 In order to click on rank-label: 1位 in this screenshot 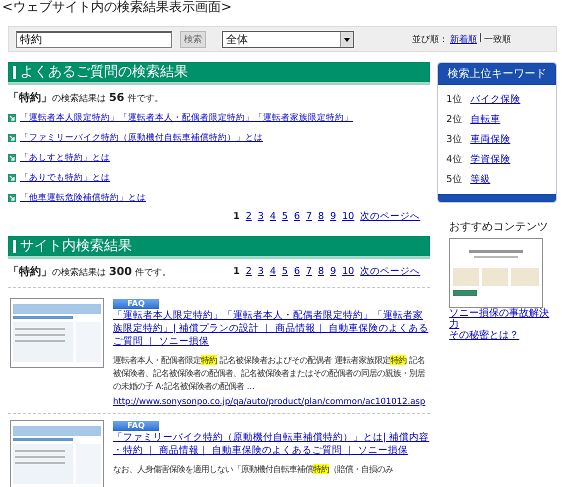, I will do `click(454, 99)`.